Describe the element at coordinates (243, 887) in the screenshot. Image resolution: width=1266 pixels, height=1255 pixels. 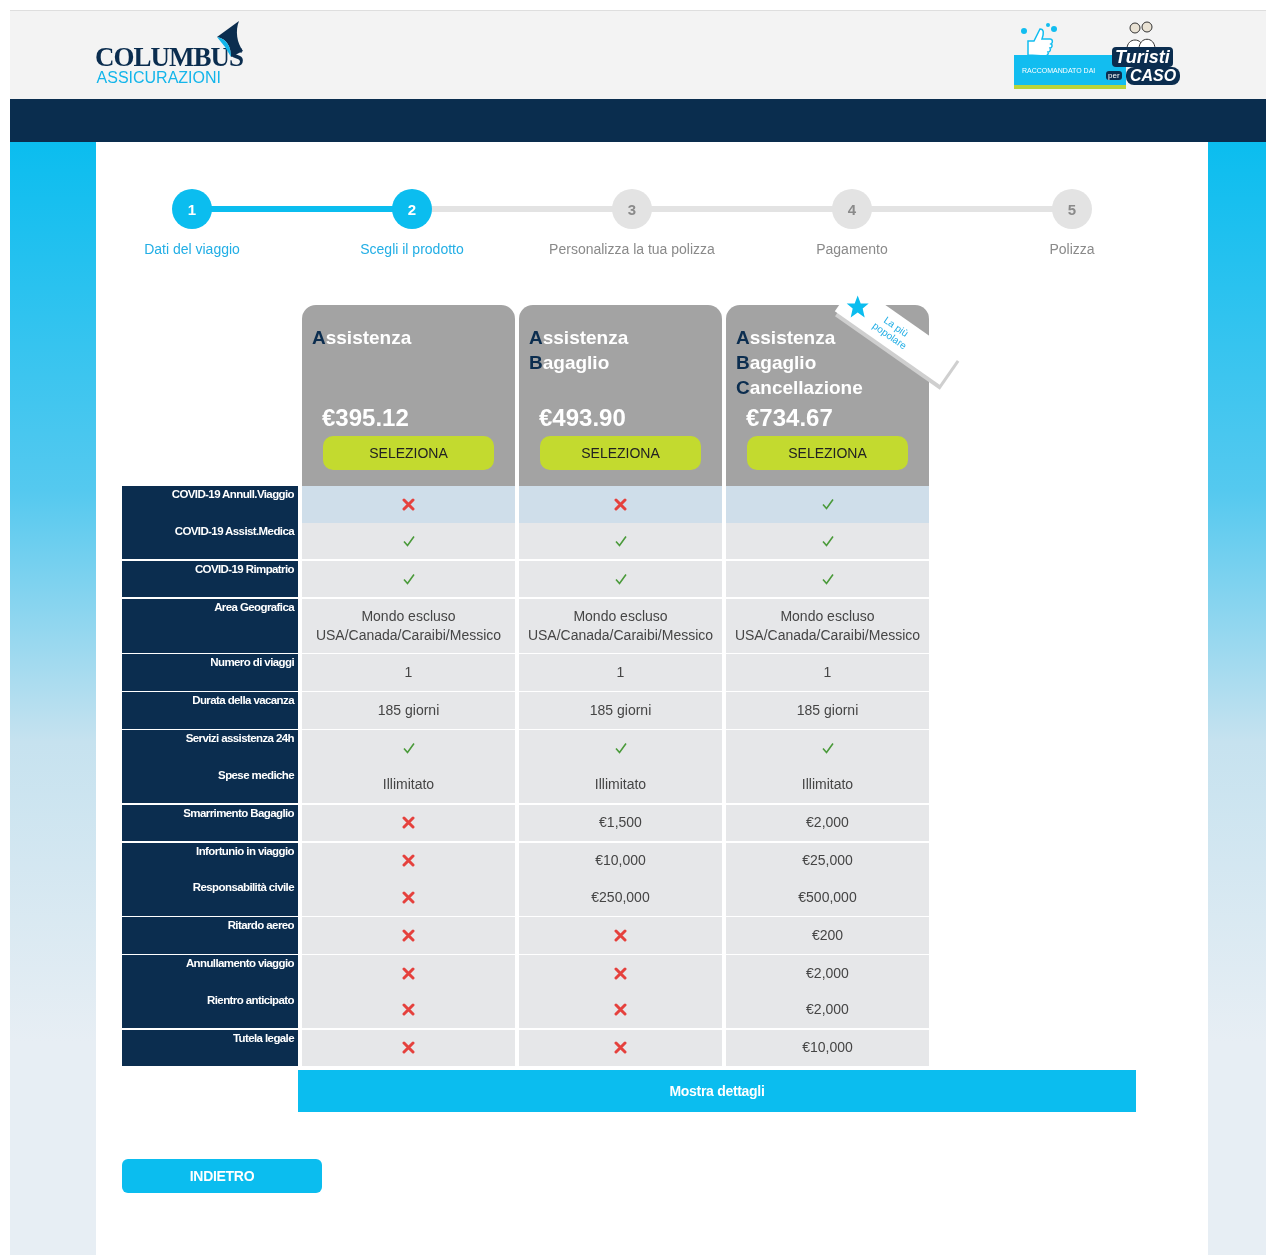
I see `feature-label: Responsabilità civile` at that location.